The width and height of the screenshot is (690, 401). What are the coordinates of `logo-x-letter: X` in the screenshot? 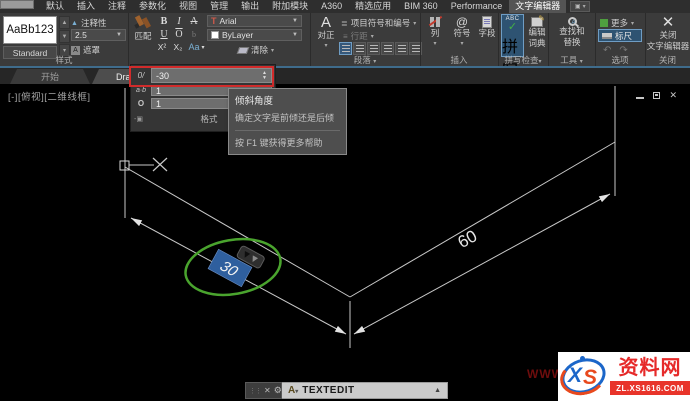 It's located at (575, 375).